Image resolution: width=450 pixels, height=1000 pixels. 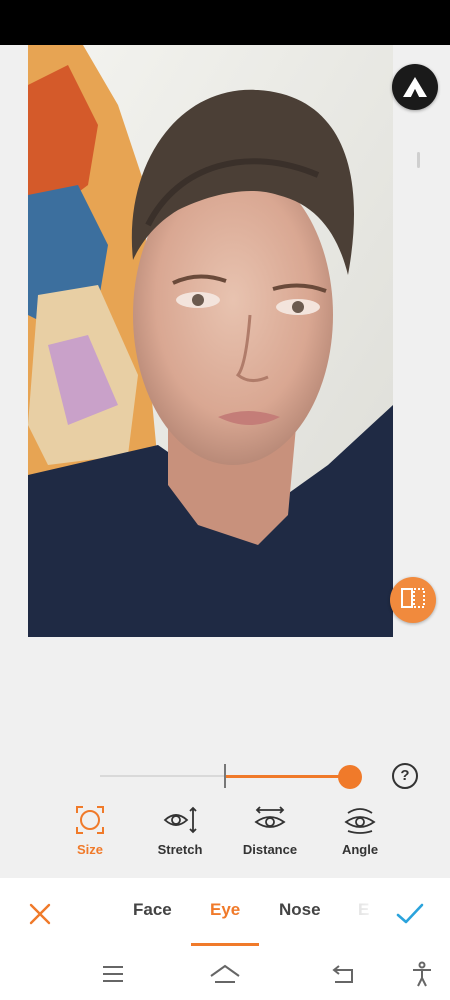 What do you see at coordinates (343, 974) in the screenshot?
I see `back-icon` at bounding box center [343, 974].